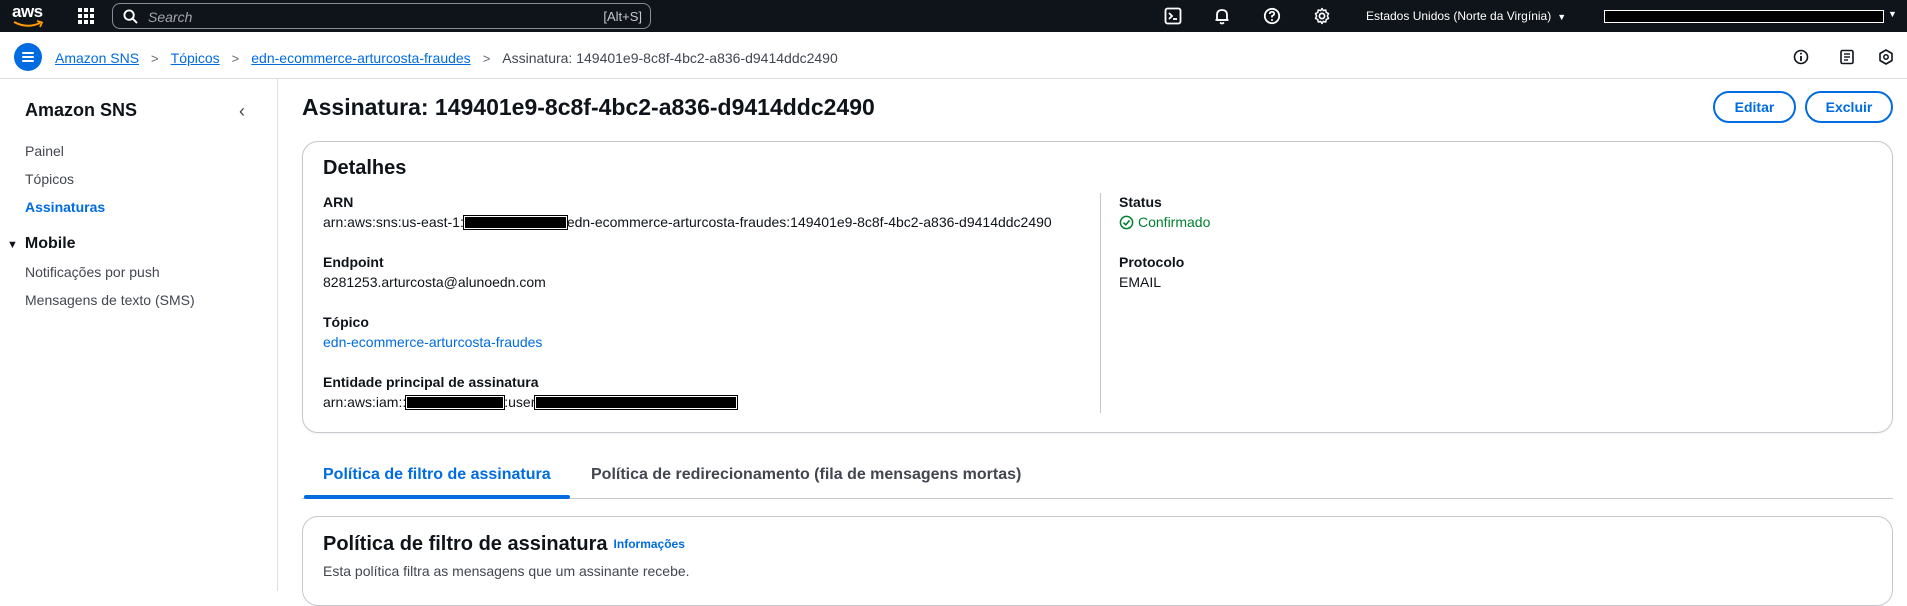 This screenshot has width=1907, height=606. What do you see at coordinates (437, 475) in the screenshot?
I see `tab-filter-policy: Política de filtro de assinatura` at bounding box center [437, 475].